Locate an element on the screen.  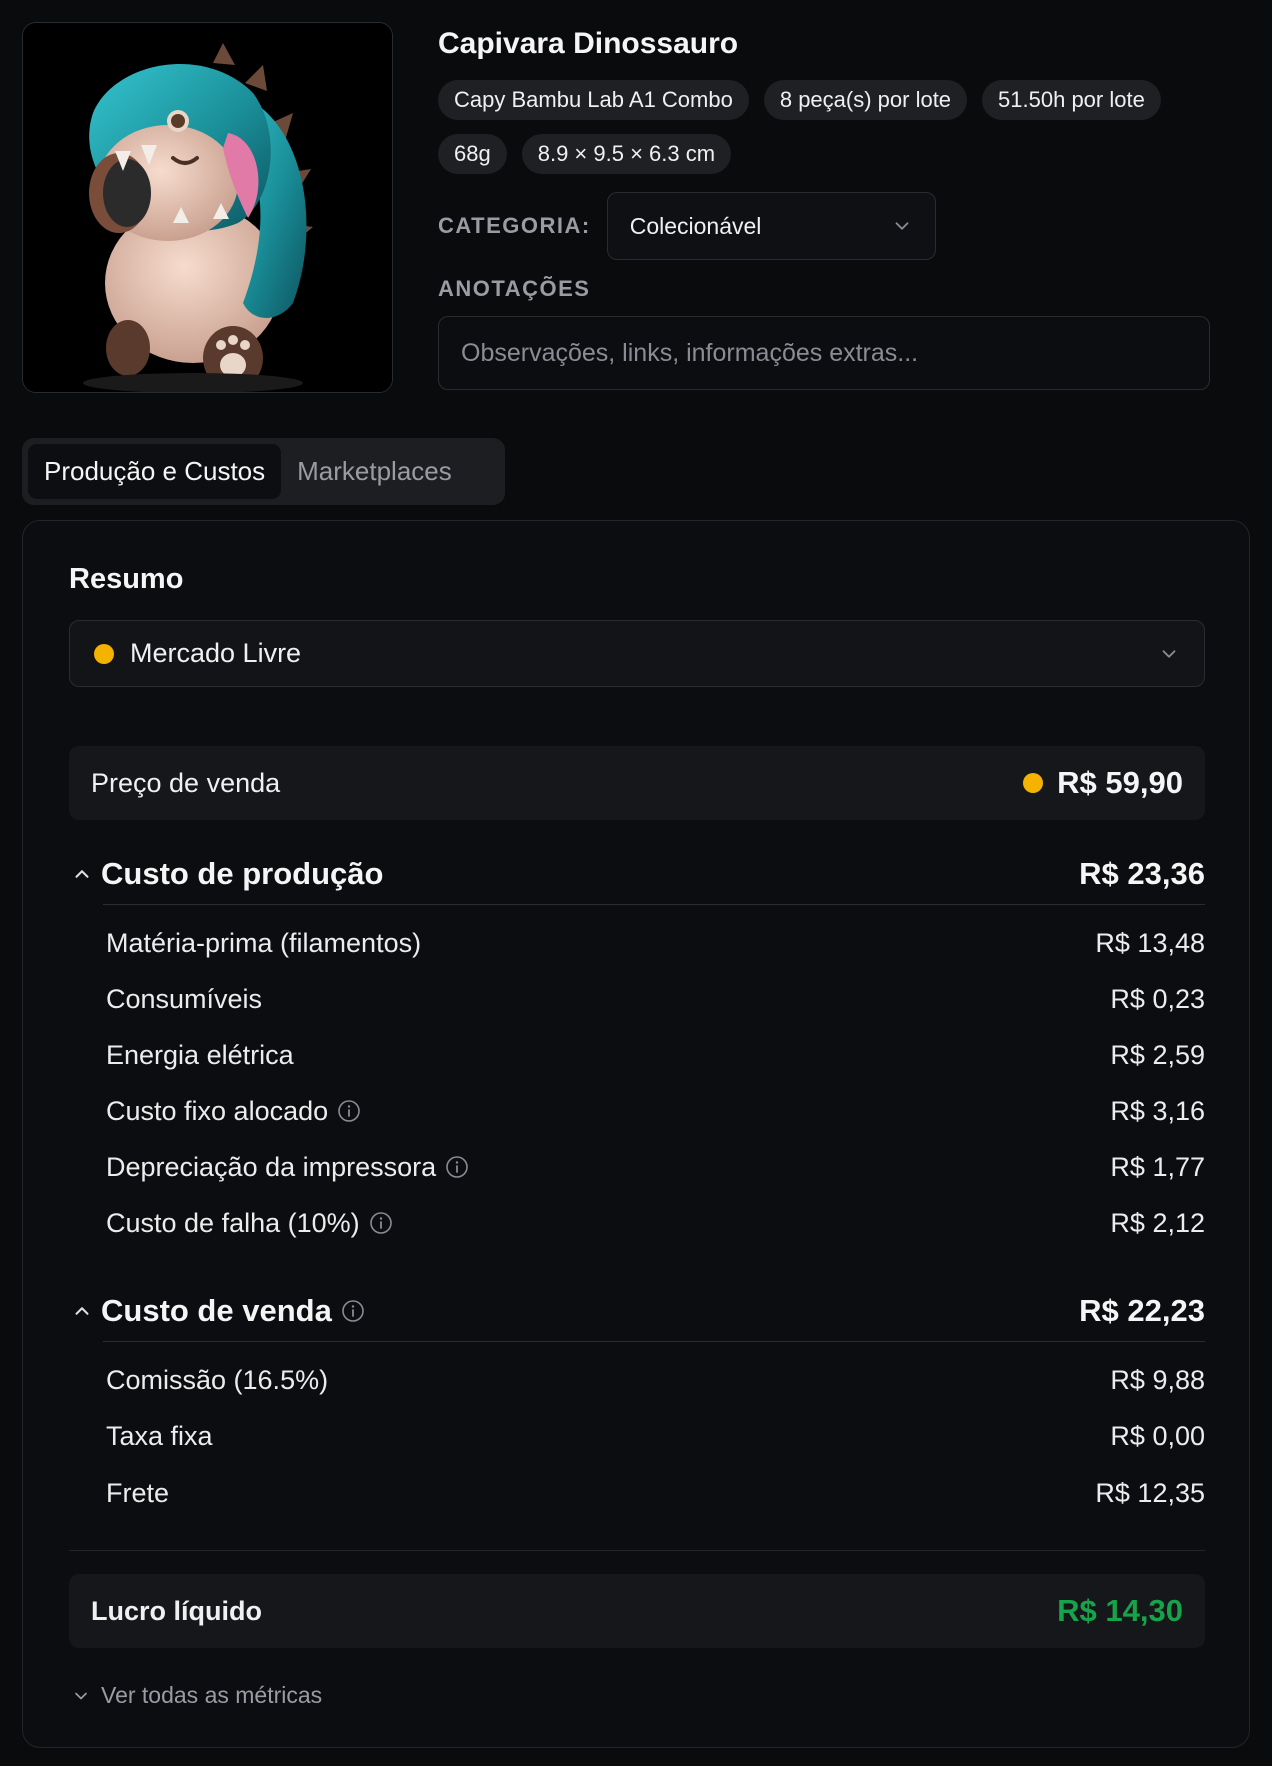
cost-row-label: Custo de falha (10%) is located at coordinates (233, 1222).